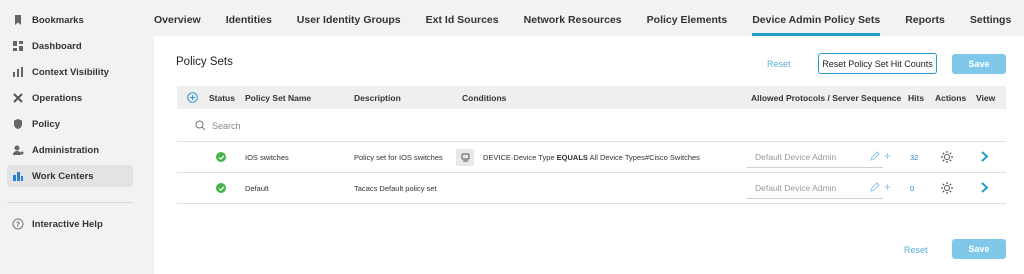  Describe the element at coordinates (644, 157) in the screenshot. I see `condition-value: All Device Types#Cisco Switches` at that location.